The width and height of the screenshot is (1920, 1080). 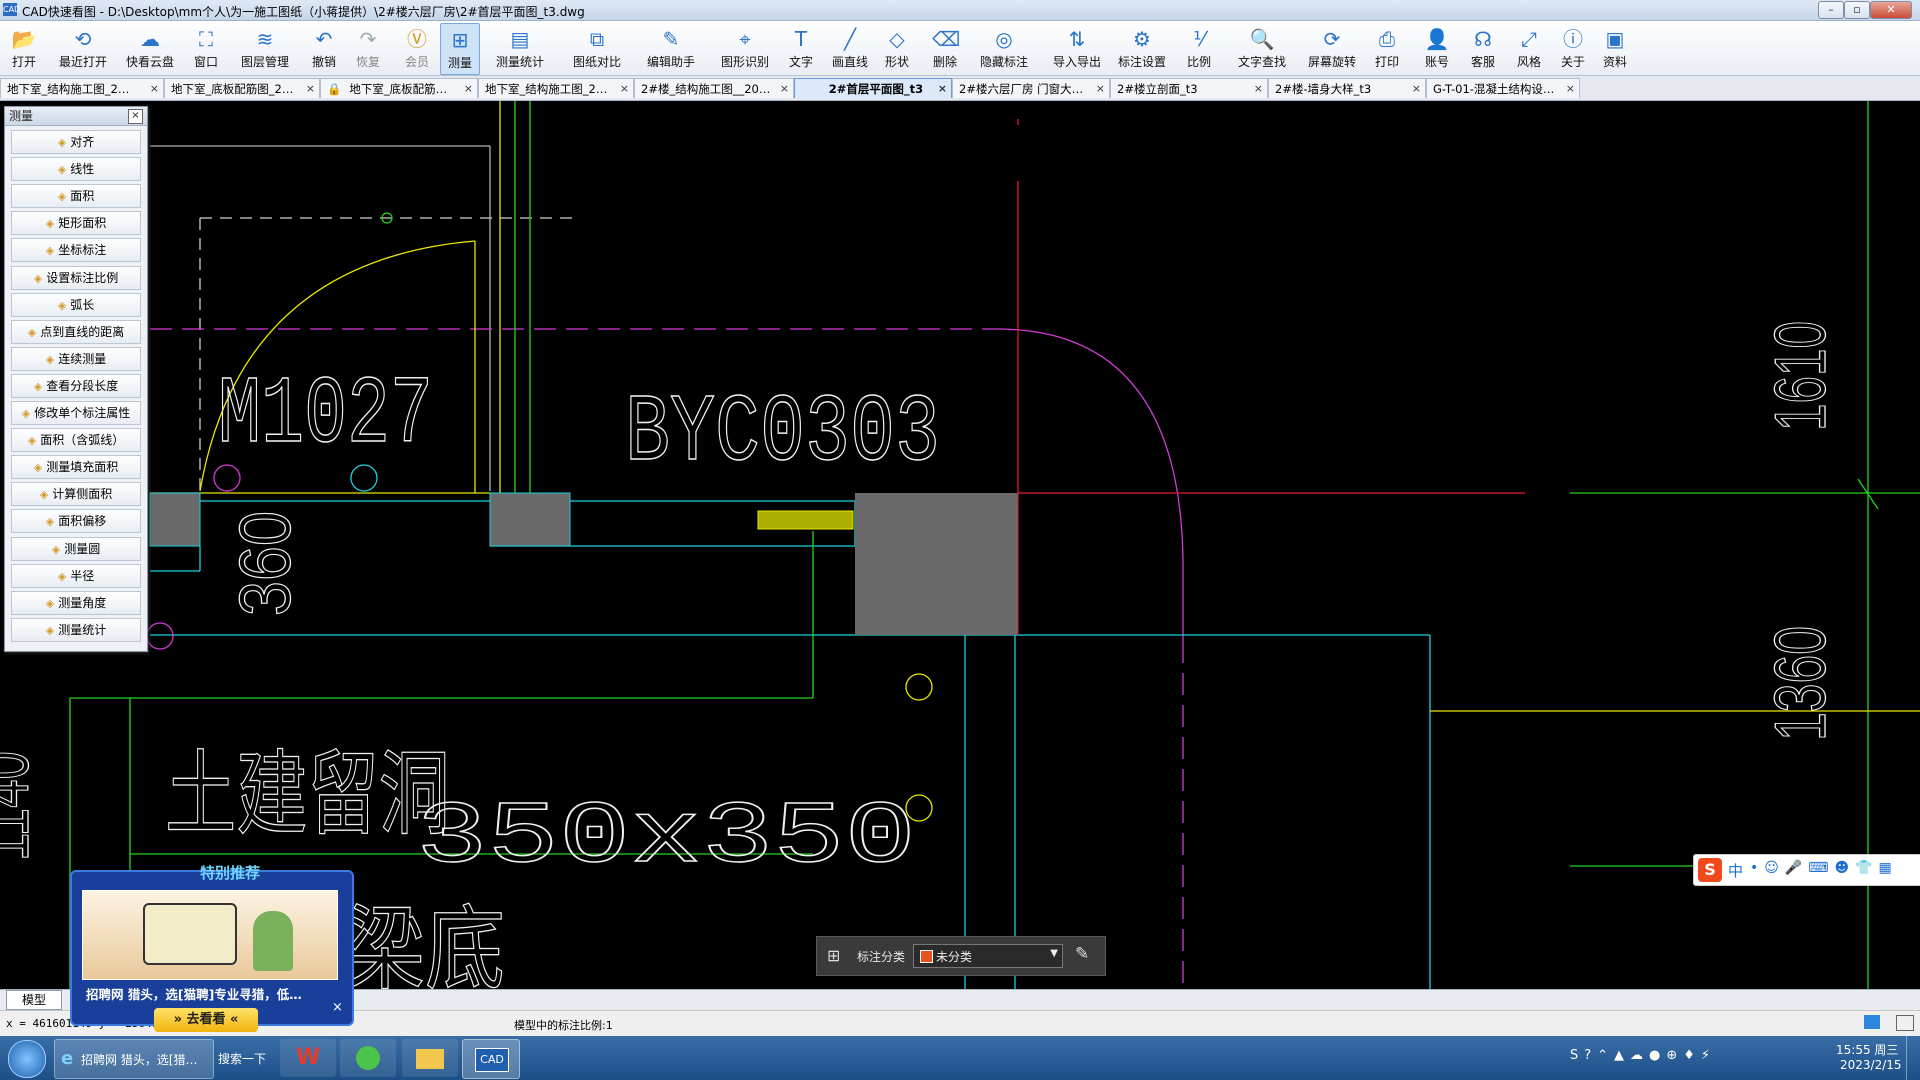 I want to click on toolbar-button-16: ⌫ 删除, so click(x=945, y=48).